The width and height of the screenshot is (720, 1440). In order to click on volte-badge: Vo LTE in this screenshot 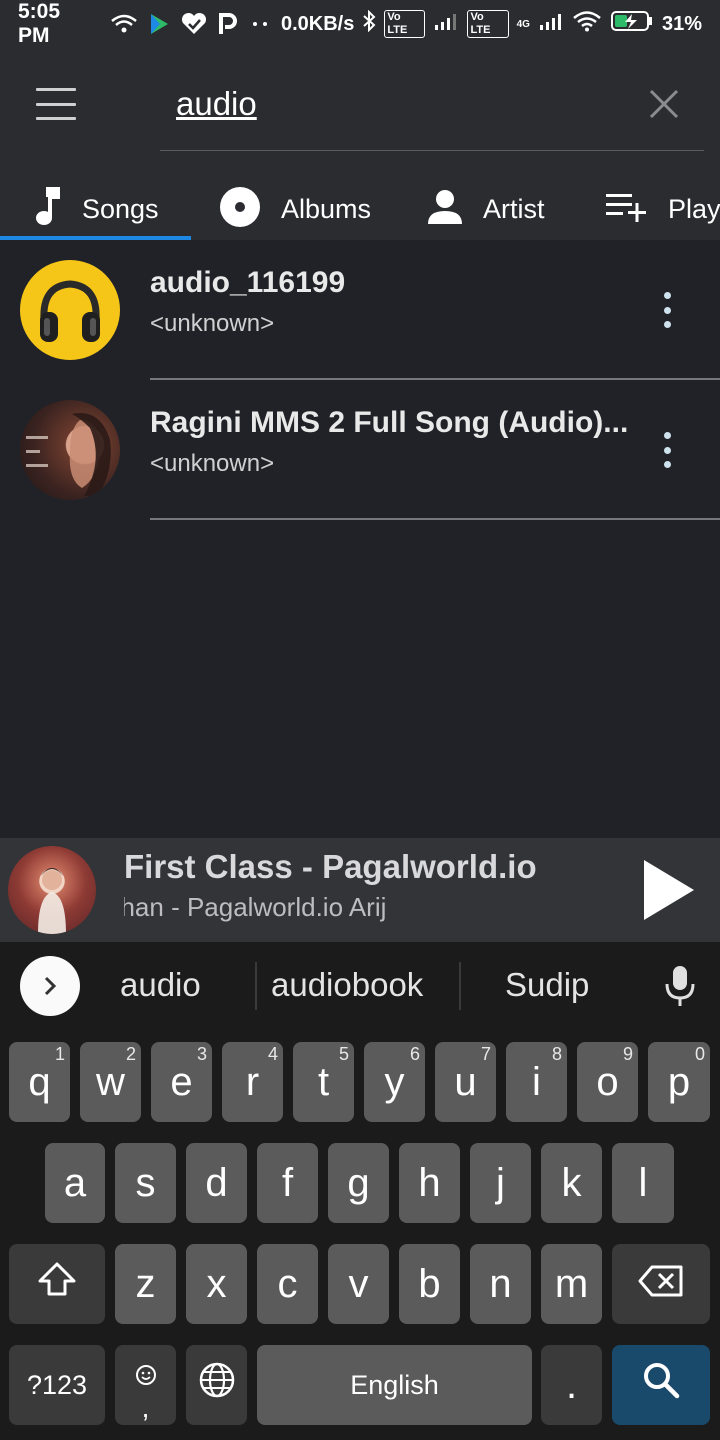, I will do `click(405, 24)`.